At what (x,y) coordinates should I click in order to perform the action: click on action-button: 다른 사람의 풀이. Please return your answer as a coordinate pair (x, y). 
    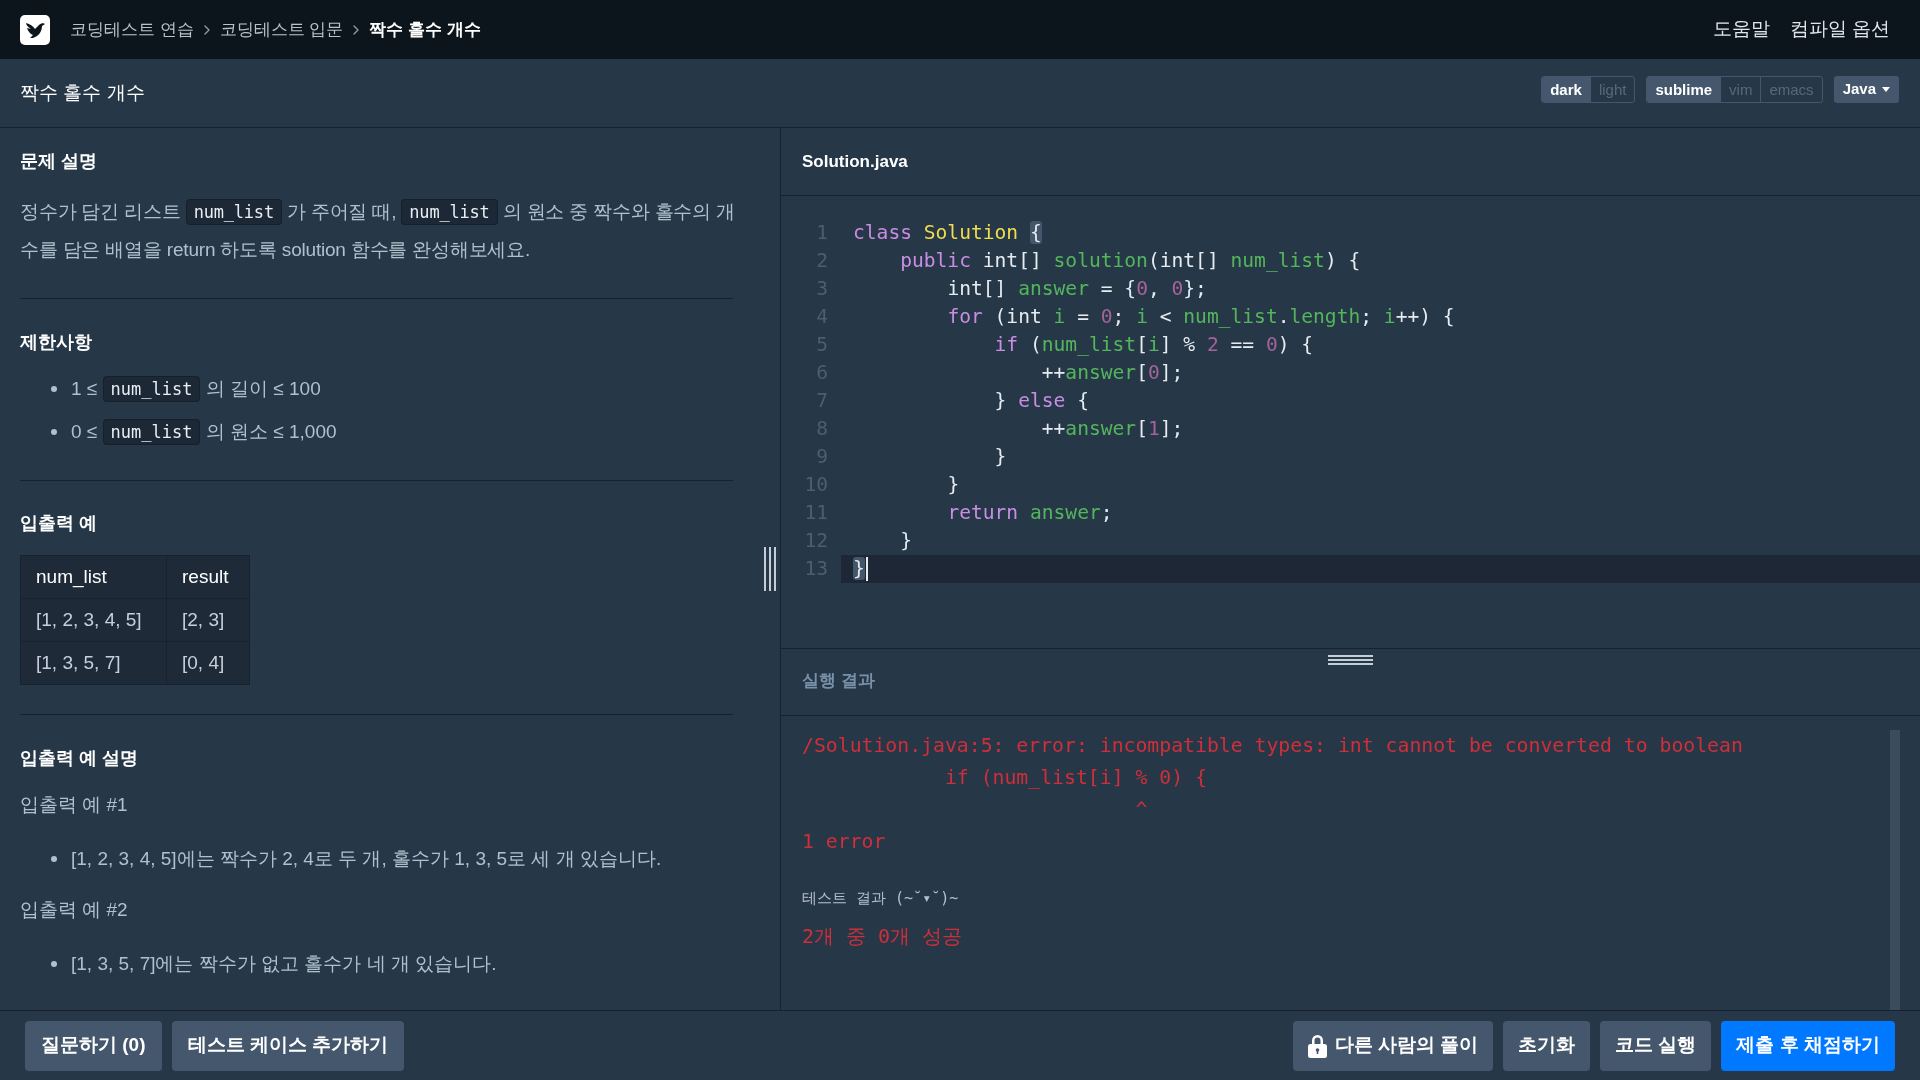
    Looking at the image, I should click on (1393, 1045).